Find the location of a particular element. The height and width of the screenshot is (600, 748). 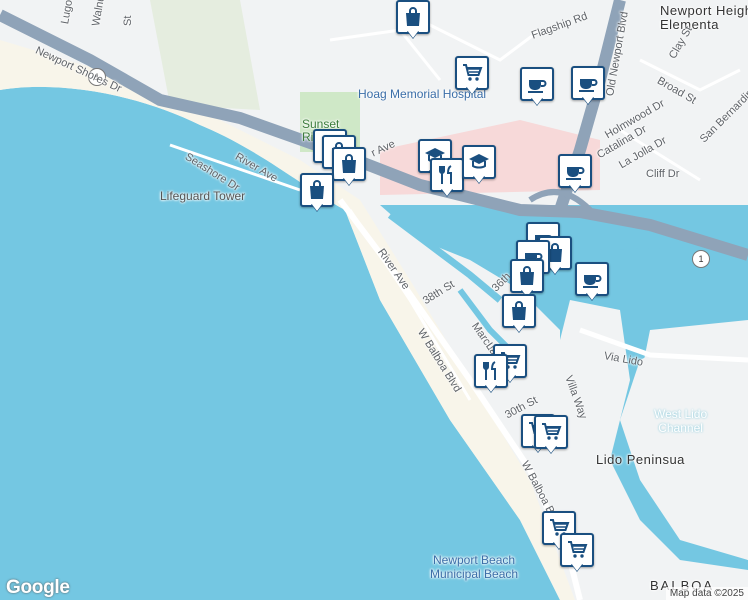

poi-label-newport-heights-elementary: Newport Heigh Elementa is located at coordinates (704, 17).